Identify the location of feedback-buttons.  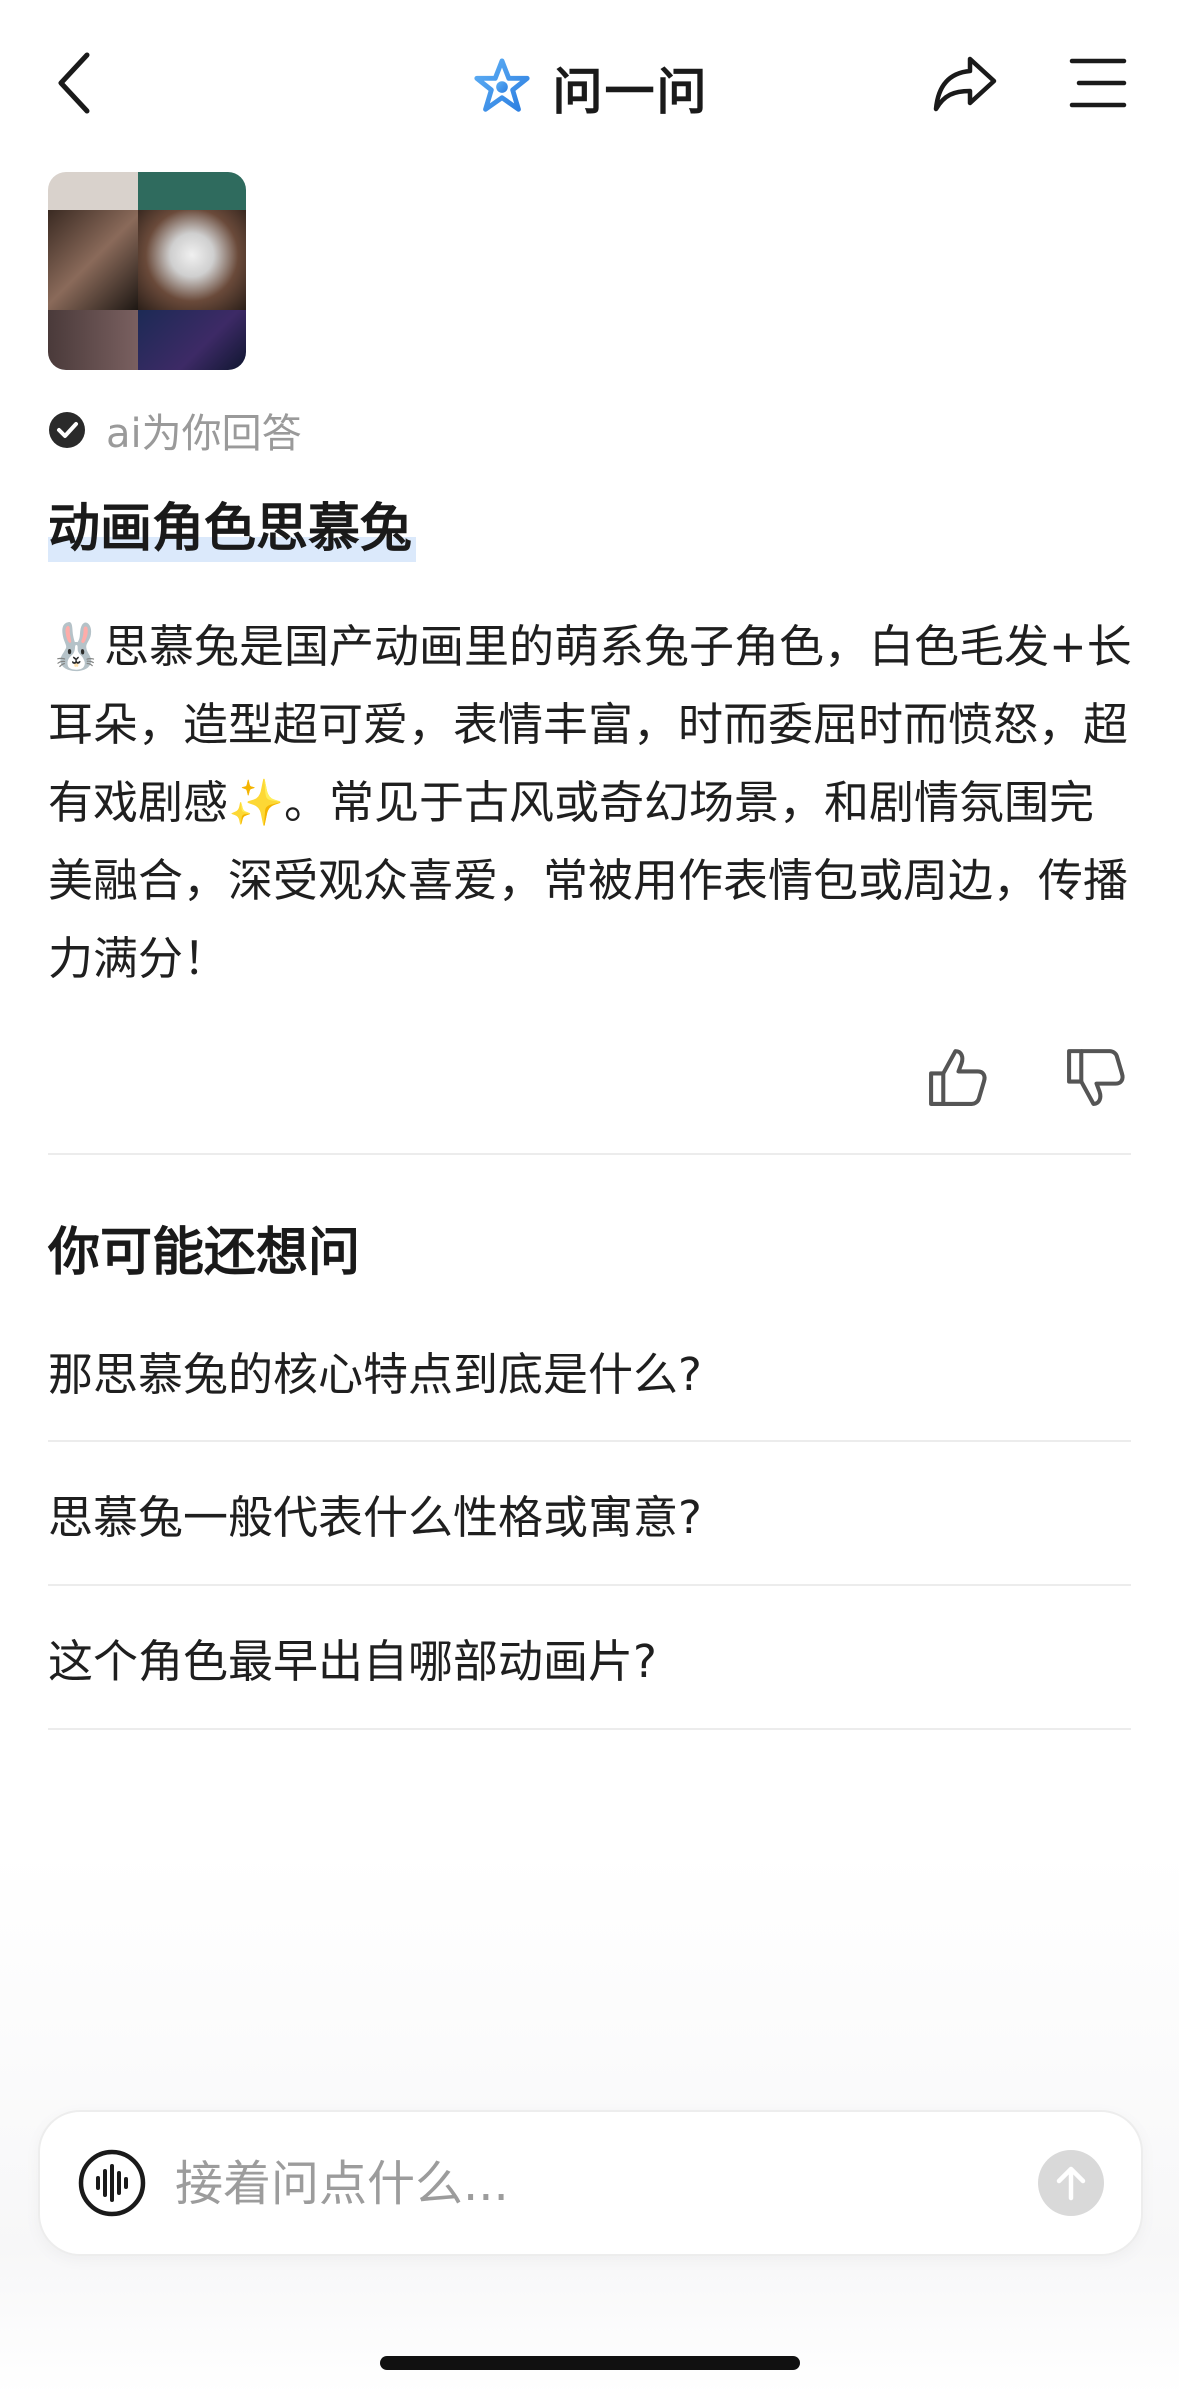
(1025, 1080).